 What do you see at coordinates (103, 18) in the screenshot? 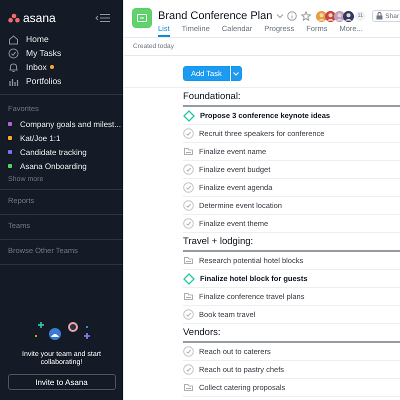
I see `collapse-menu-icon` at bounding box center [103, 18].